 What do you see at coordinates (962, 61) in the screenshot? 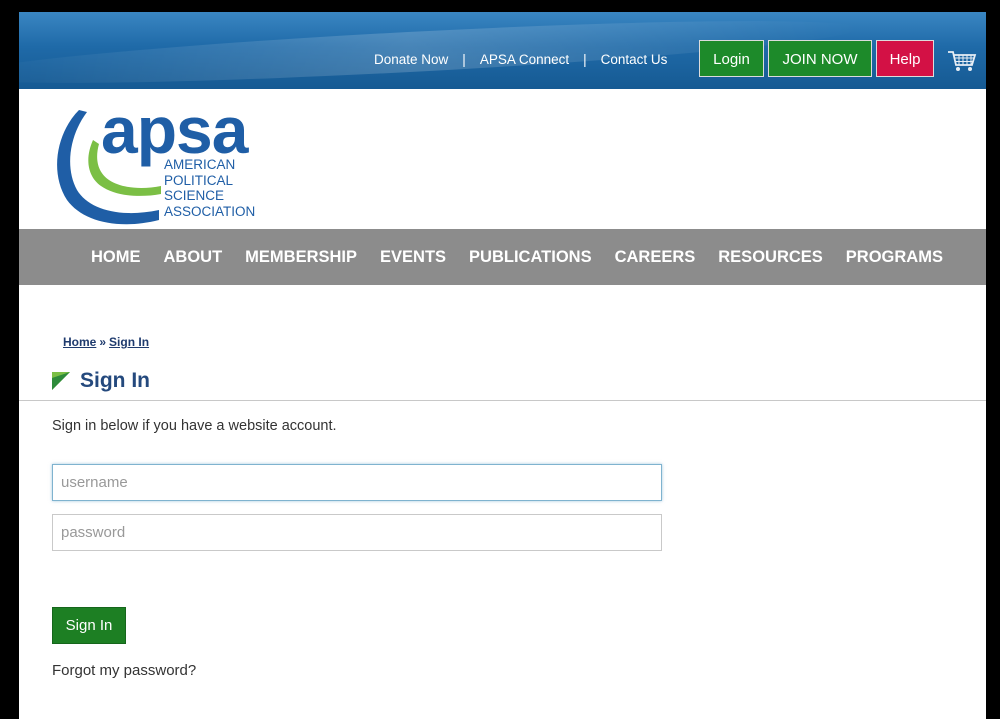
I see `cart-icon` at bounding box center [962, 61].